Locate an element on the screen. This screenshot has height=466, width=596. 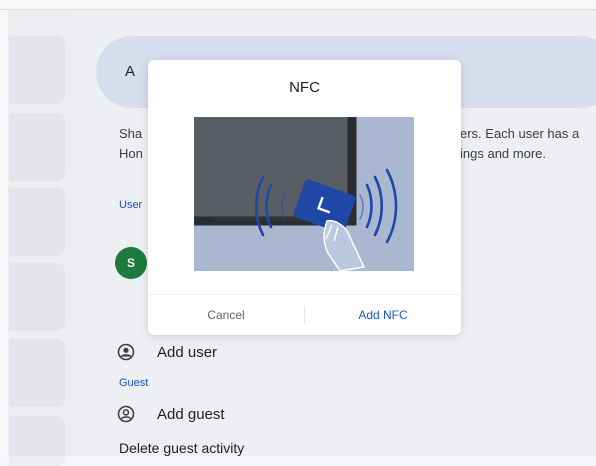
nfc-tap-illustration is located at coordinates (304, 194).